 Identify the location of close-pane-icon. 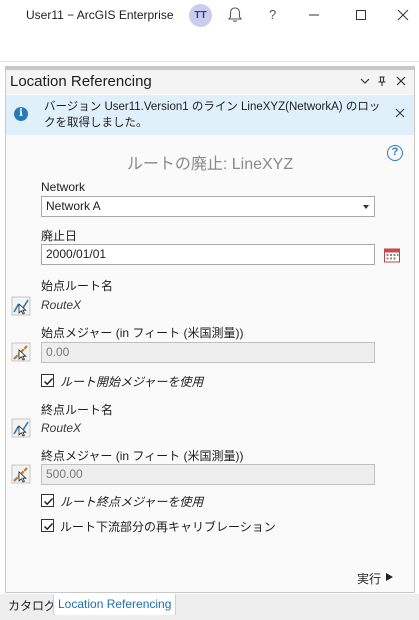
(401, 81).